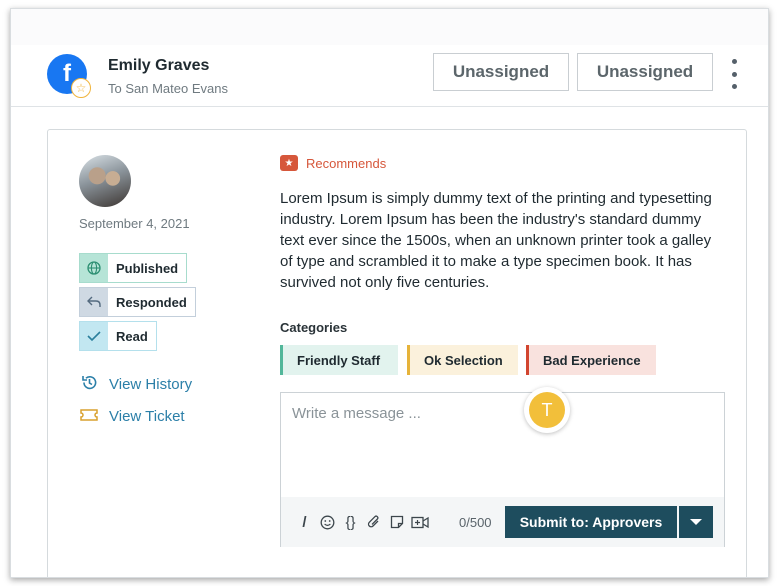 The height and width of the screenshot is (586, 779). Describe the element at coordinates (389, 27) in the screenshot. I see `top-strip` at that location.